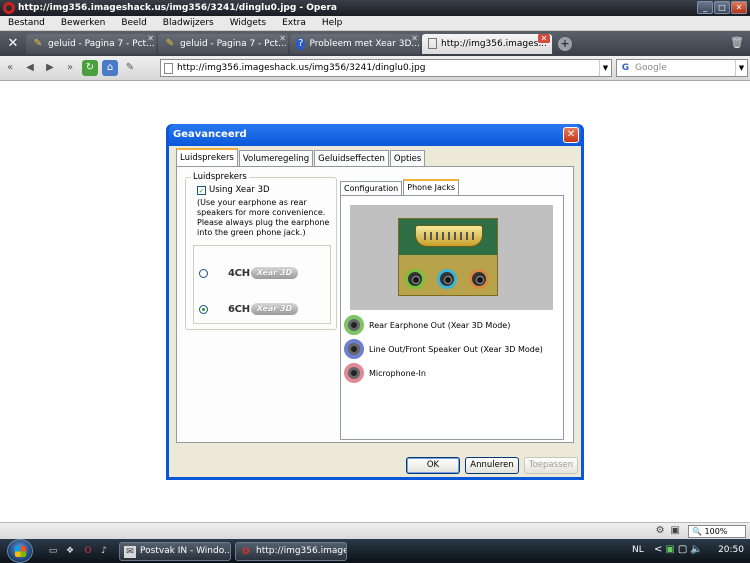  What do you see at coordinates (397, 373) in the screenshot?
I see `jack-label: Microphone-In` at bounding box center [397, 373].